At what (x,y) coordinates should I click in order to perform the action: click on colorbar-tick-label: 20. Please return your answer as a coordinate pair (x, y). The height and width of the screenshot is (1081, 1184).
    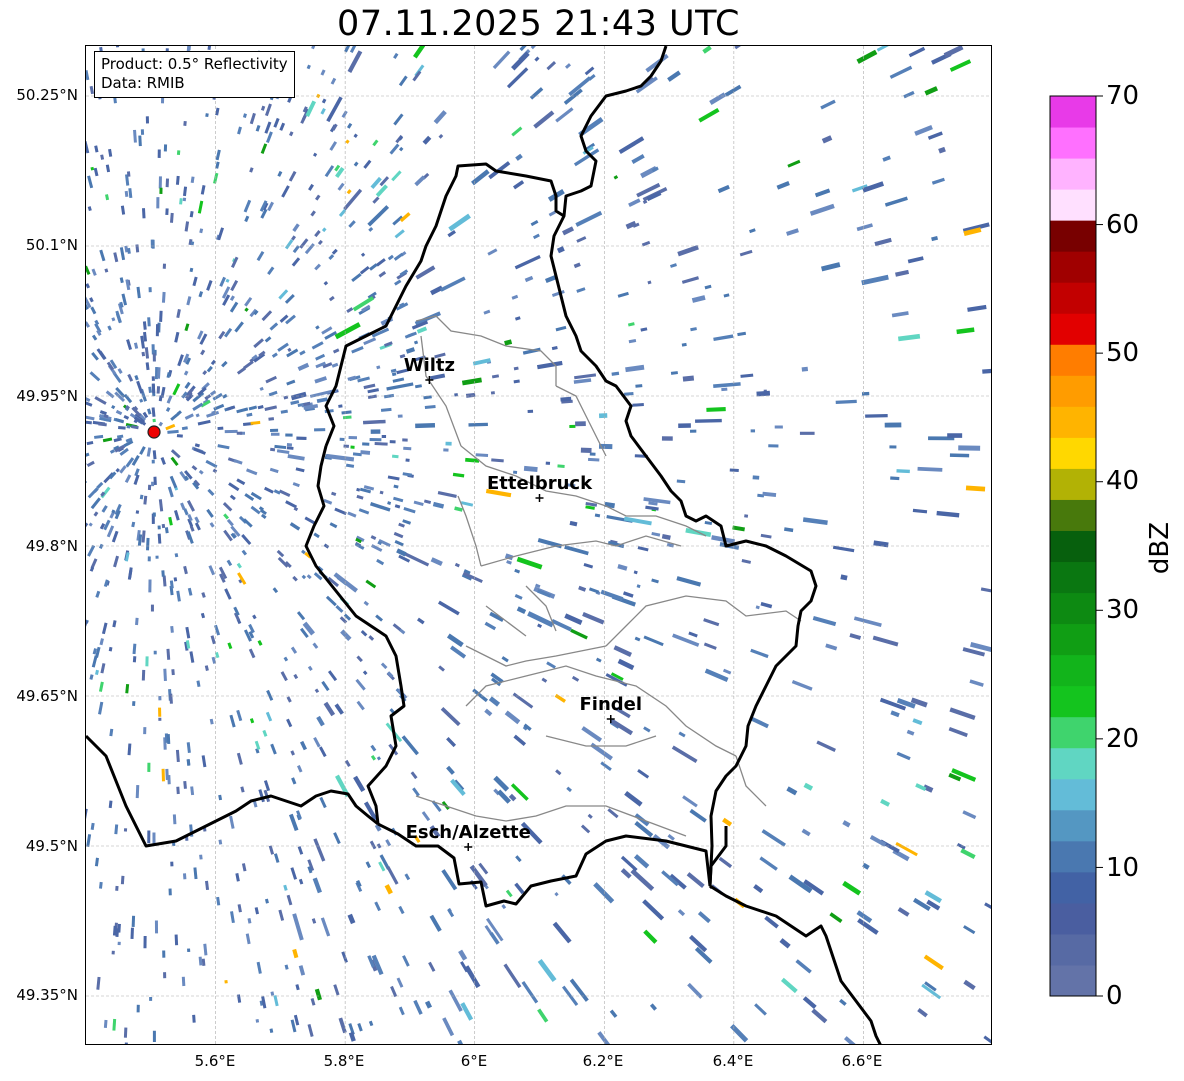
    Looking at the image, I should click on (1123, 739).